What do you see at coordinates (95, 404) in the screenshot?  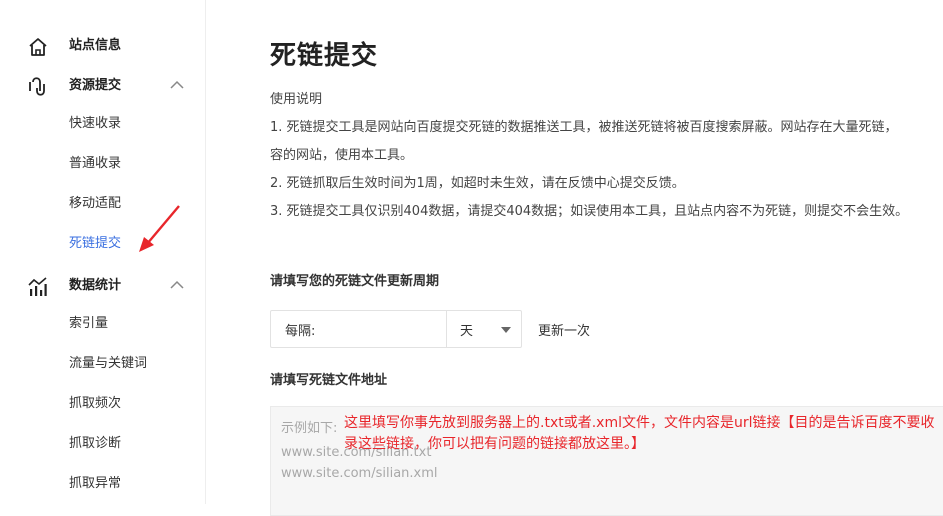 I see `sidebar-item-crawl-frequency: 抓取频次` at bounding box center [95, 404].